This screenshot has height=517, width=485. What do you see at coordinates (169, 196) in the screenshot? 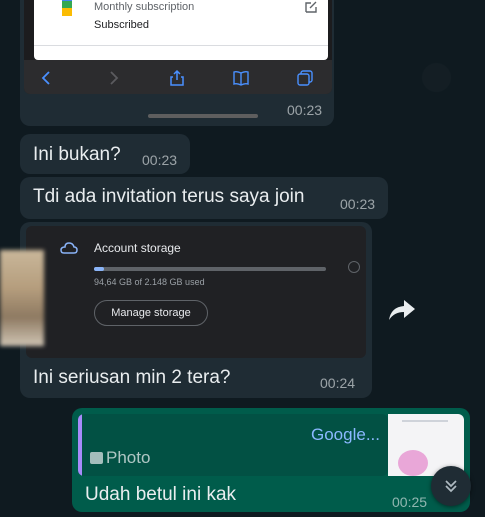
I see `message-text: Tdi ada invitation terus saya join` at bounding box center [169, 196].